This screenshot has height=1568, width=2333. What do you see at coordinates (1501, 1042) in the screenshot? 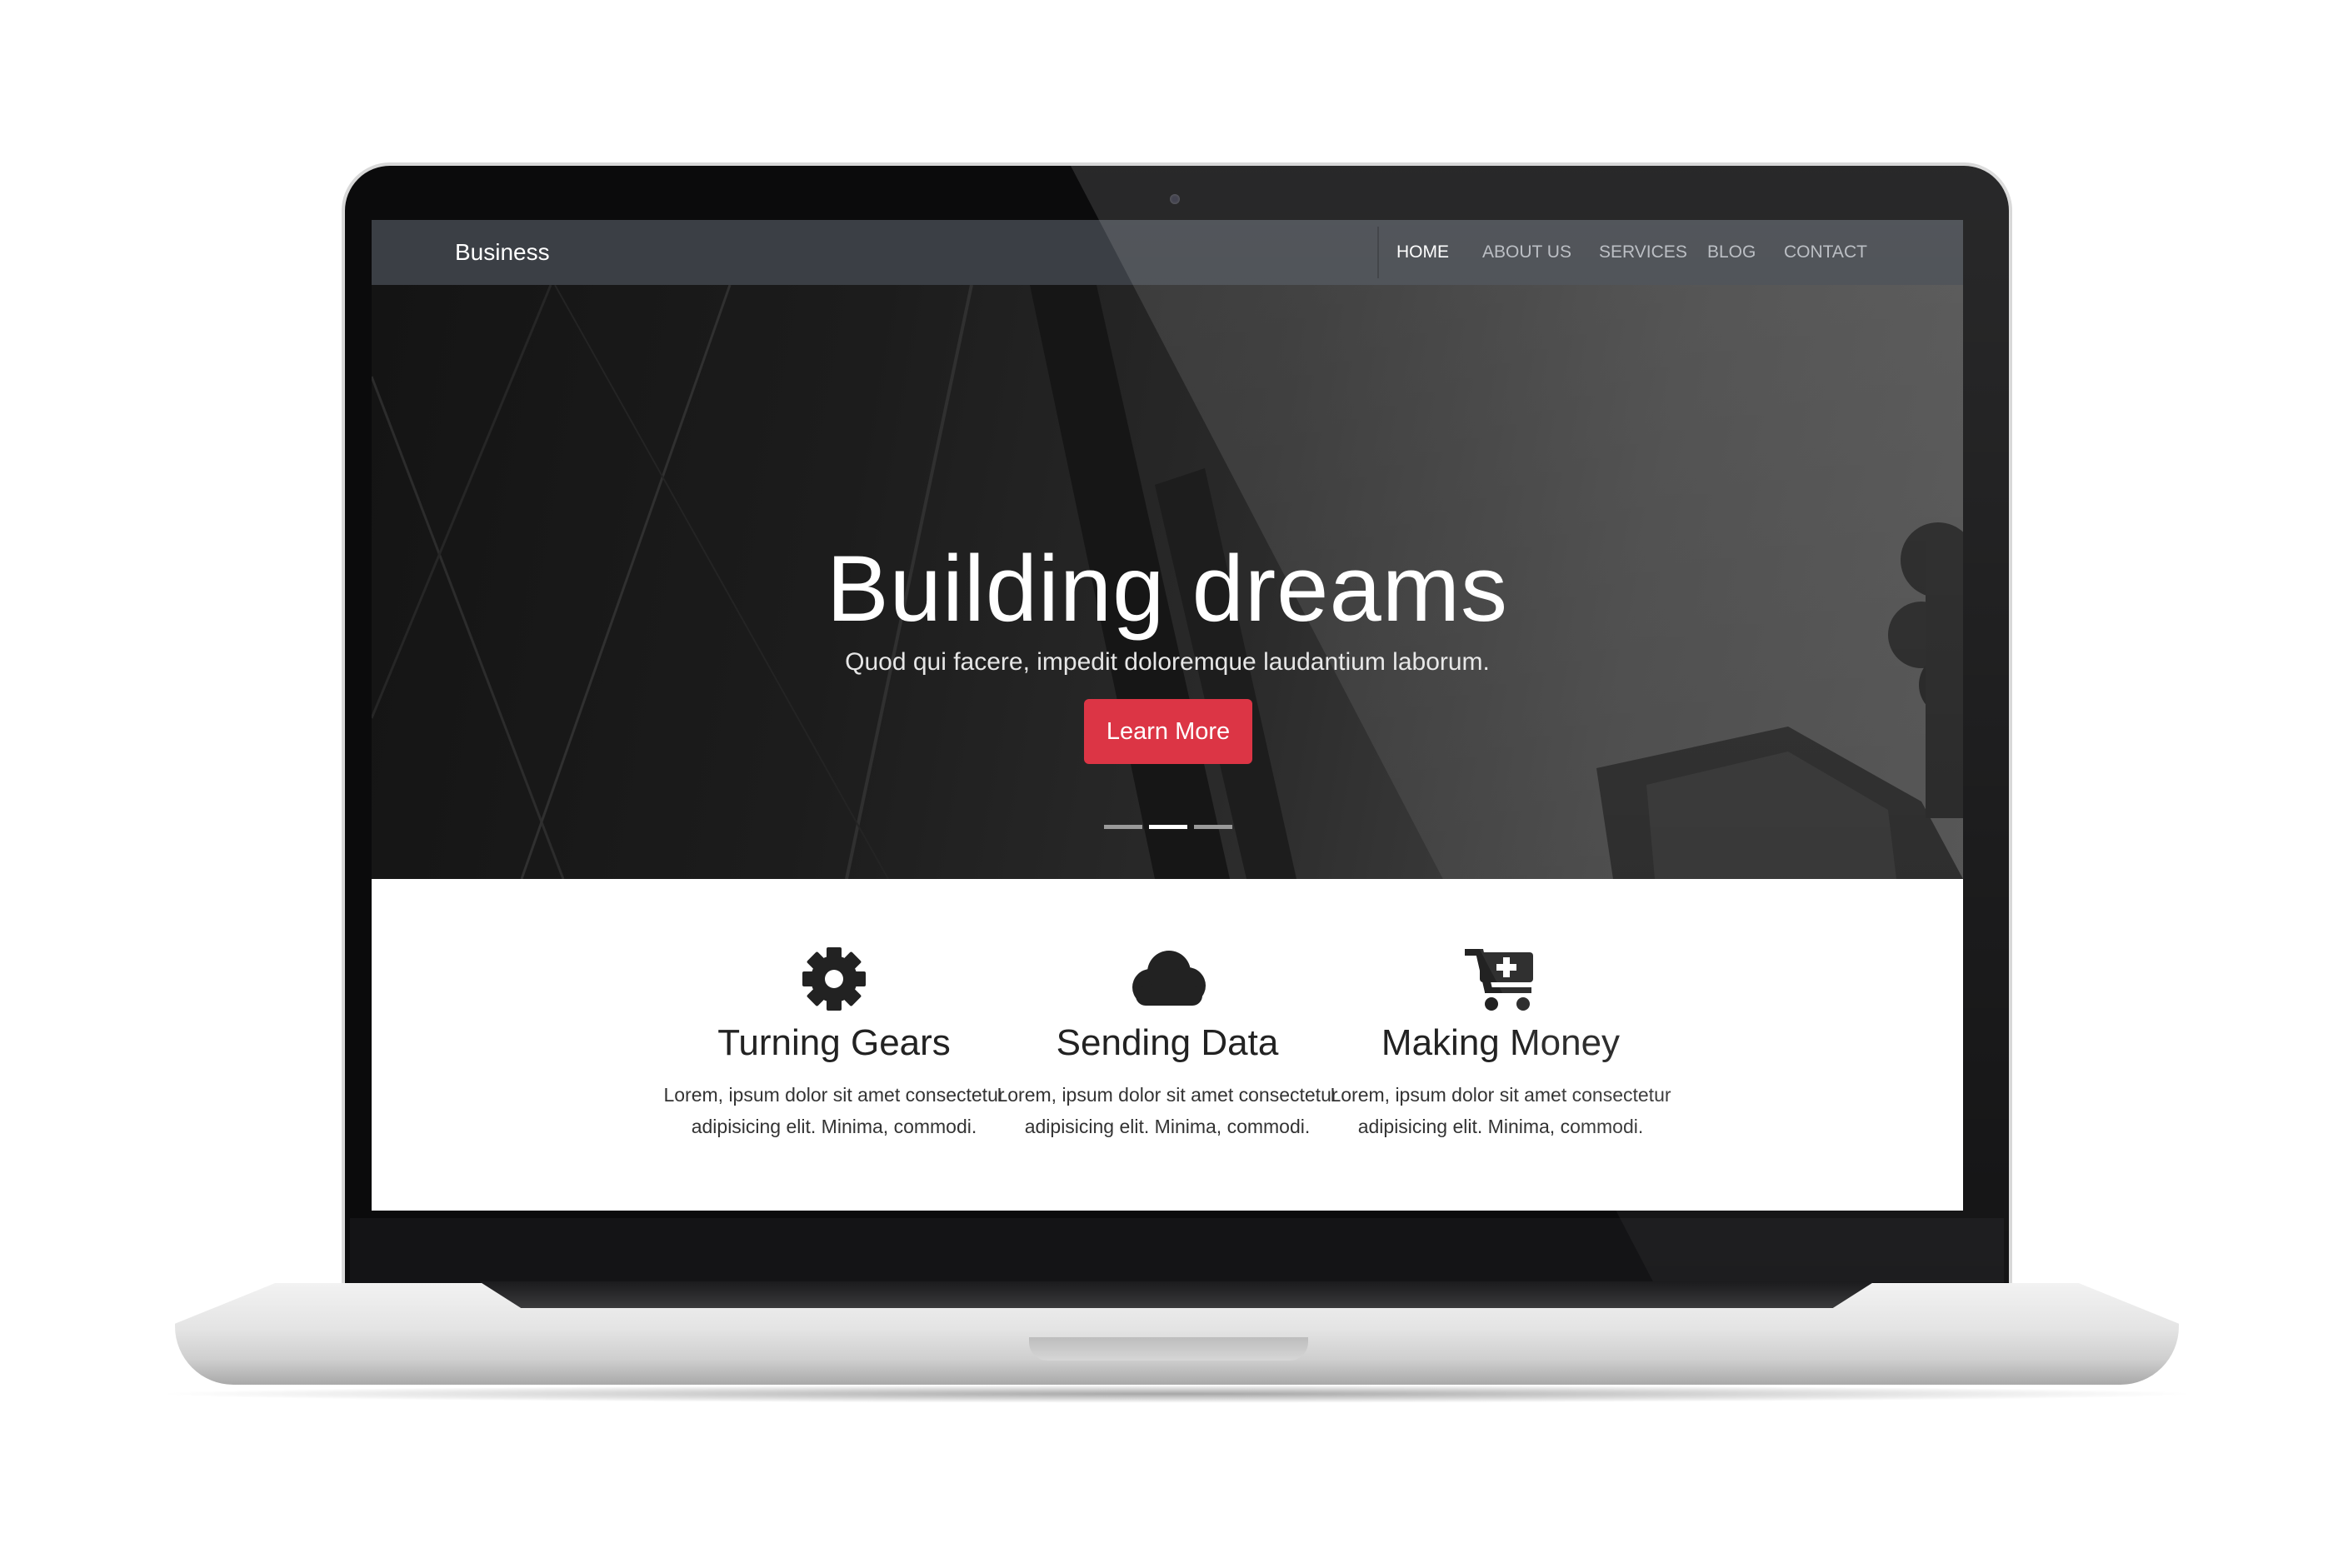
I see `feature-title: Making Money` at bounding box center [1501, 1042].